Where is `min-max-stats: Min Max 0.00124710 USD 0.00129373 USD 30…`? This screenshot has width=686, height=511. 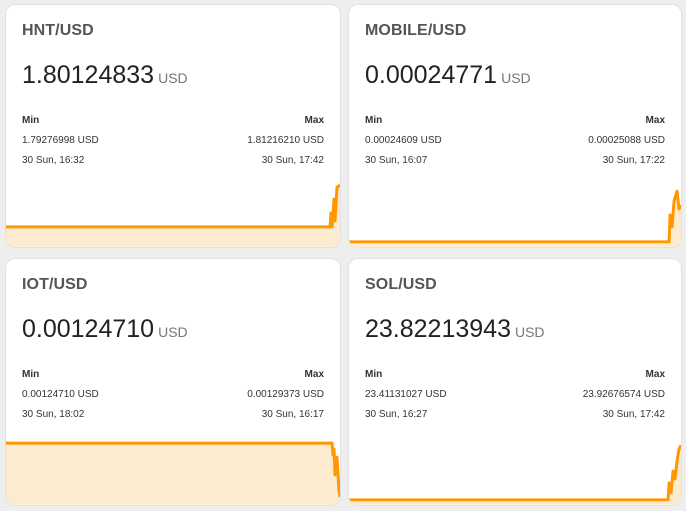
min-max-stats: Min Max 0.00124710 USD 0.00129373 USD 30… is located at coordinates (173, 394).